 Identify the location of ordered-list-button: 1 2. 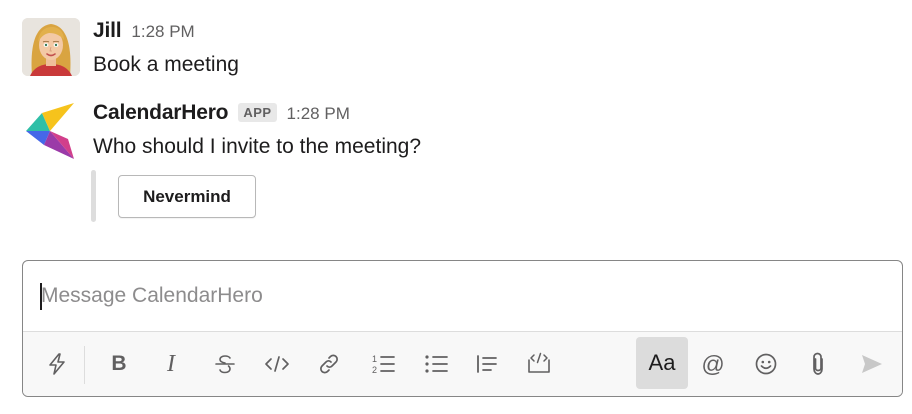
(383, 364).